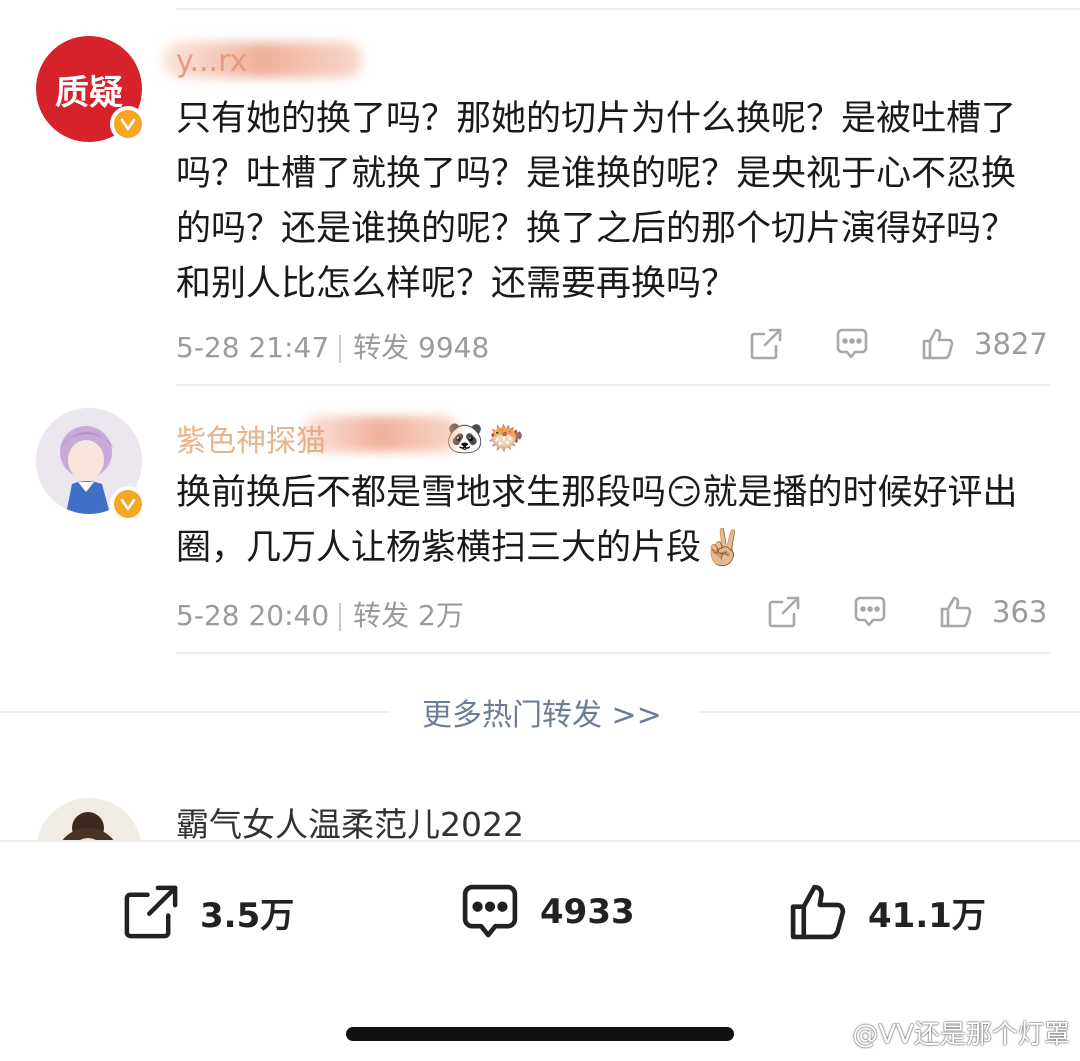  What do you see at coordinates (540, 1034) in the screenshot?
I see `home-indicator` at bounding box center [540, 1034].